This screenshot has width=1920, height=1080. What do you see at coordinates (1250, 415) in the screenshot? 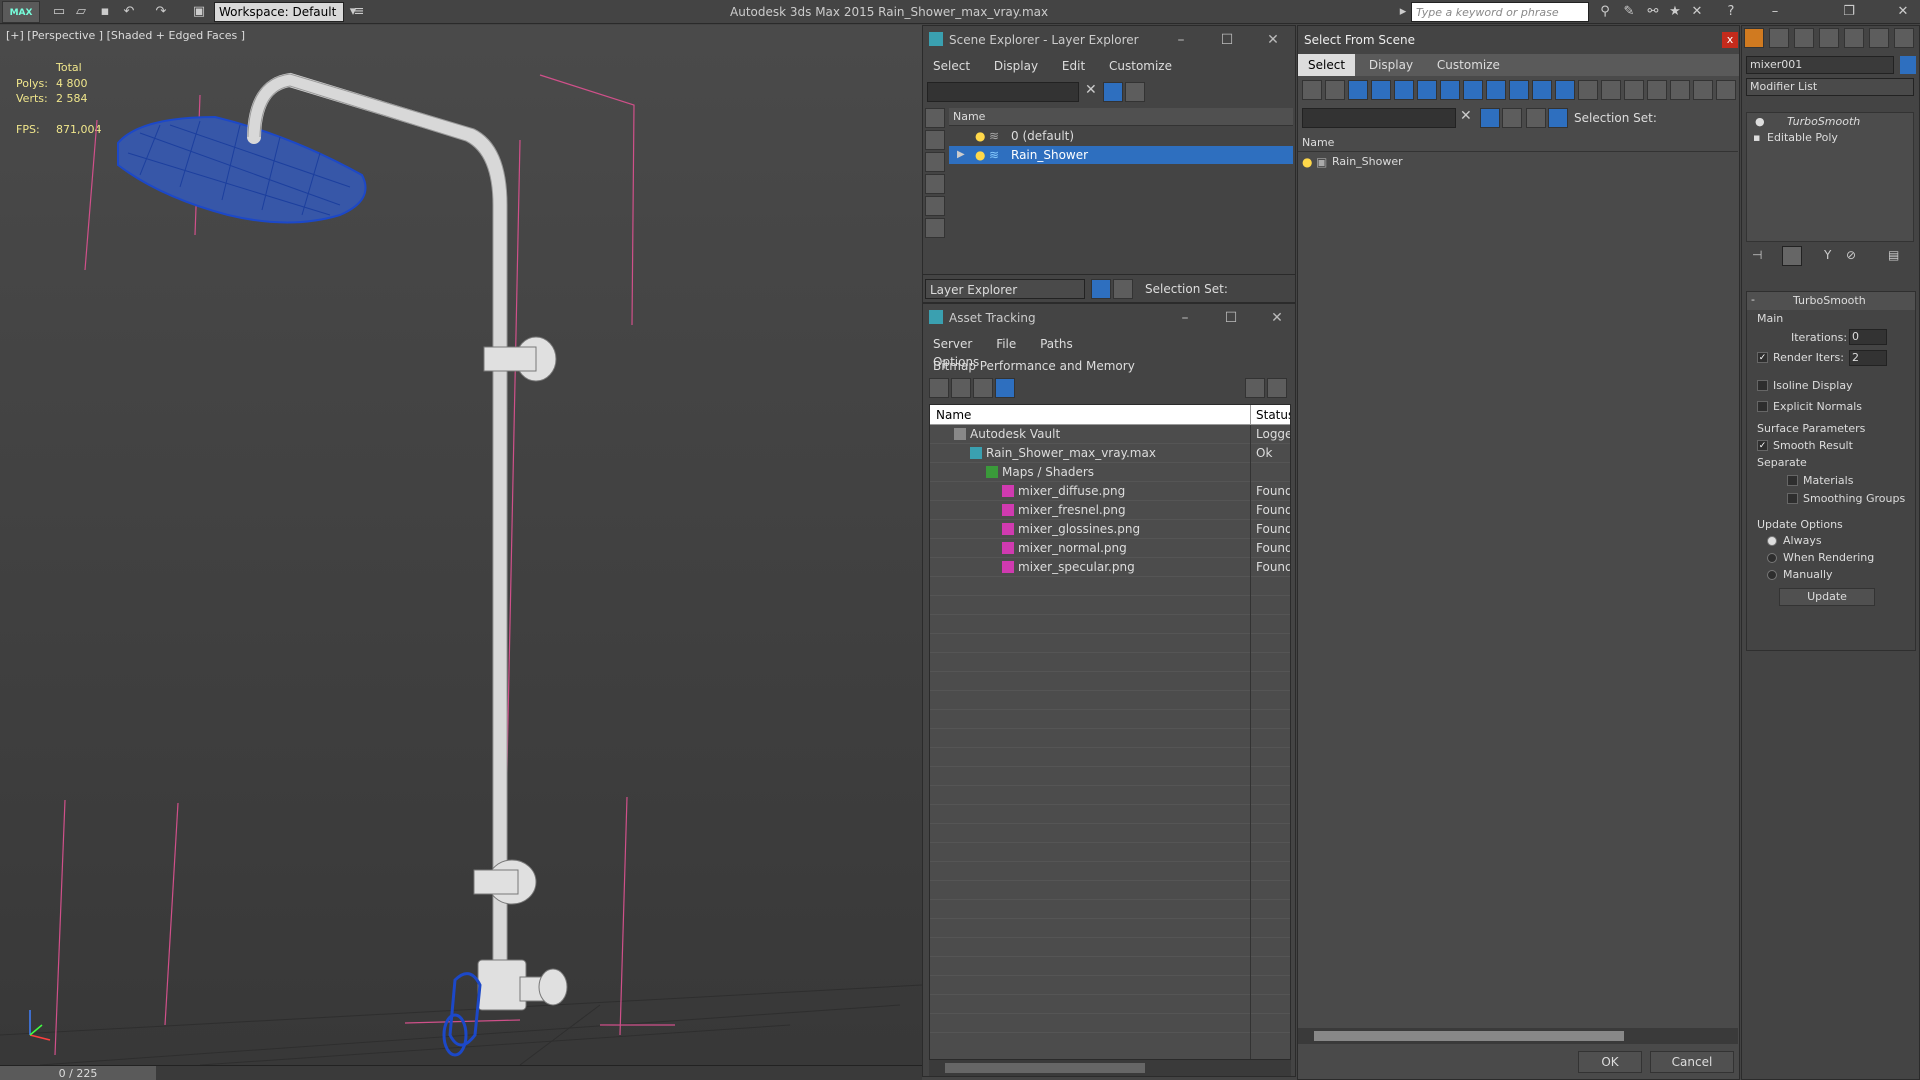
I see `col-divider` at bounding box center [1250, 415].